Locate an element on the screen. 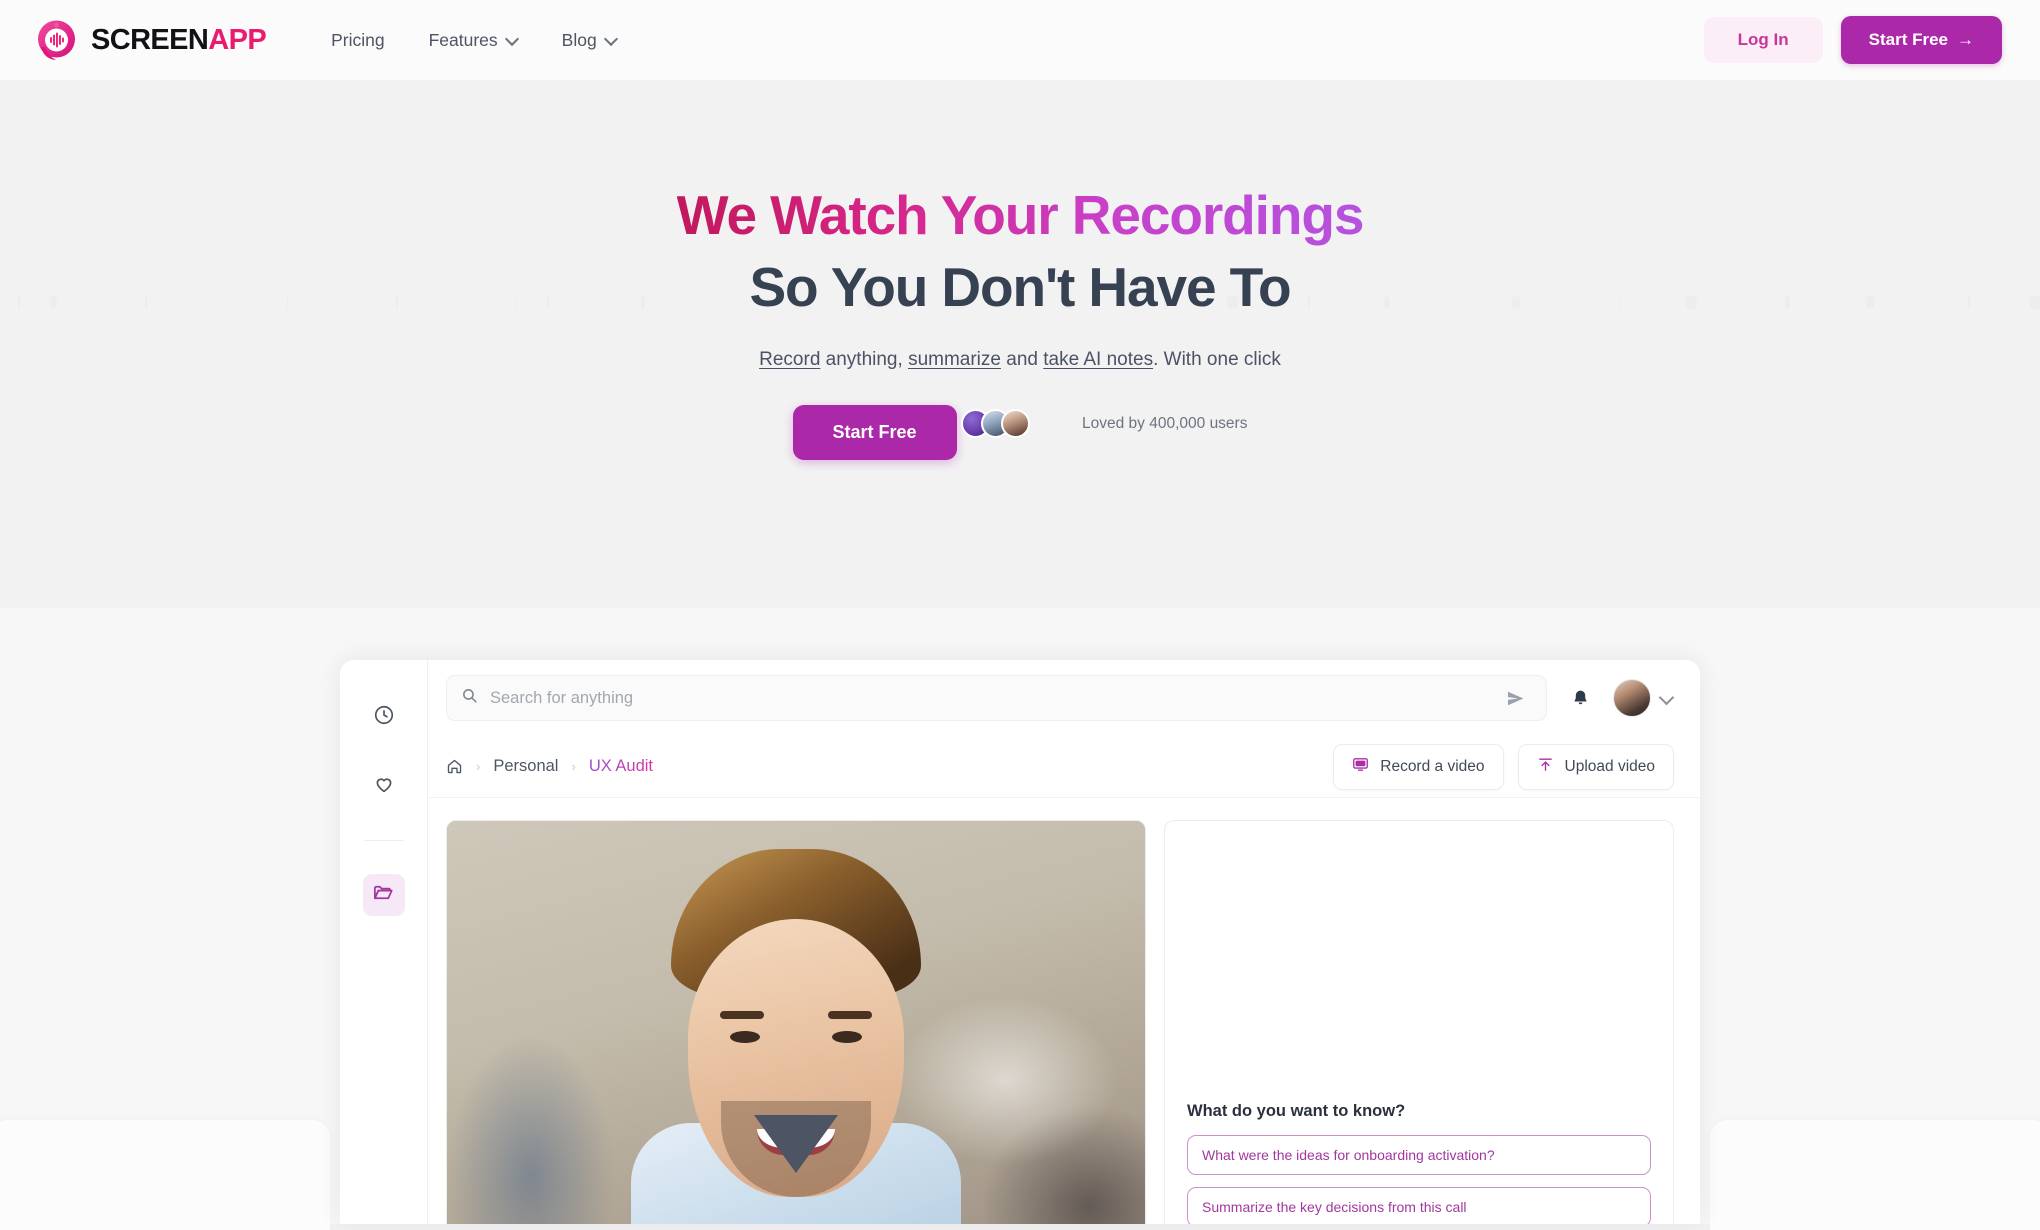  start-free-header-label: Start Free is located at coordinates (1908, 39).